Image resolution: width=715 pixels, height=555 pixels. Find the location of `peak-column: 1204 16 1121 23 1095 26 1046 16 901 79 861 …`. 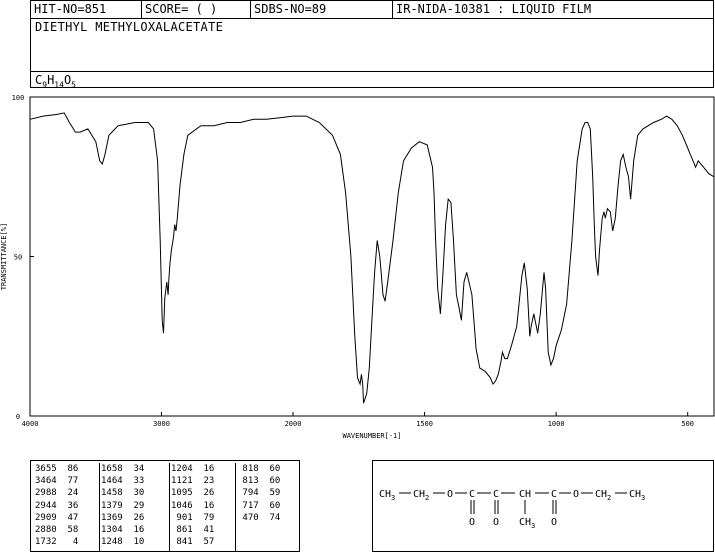

peak-column: 1204 16 1121 23 1095 26 1046 16 901 79 861 … is located at coordinates (203, 507).